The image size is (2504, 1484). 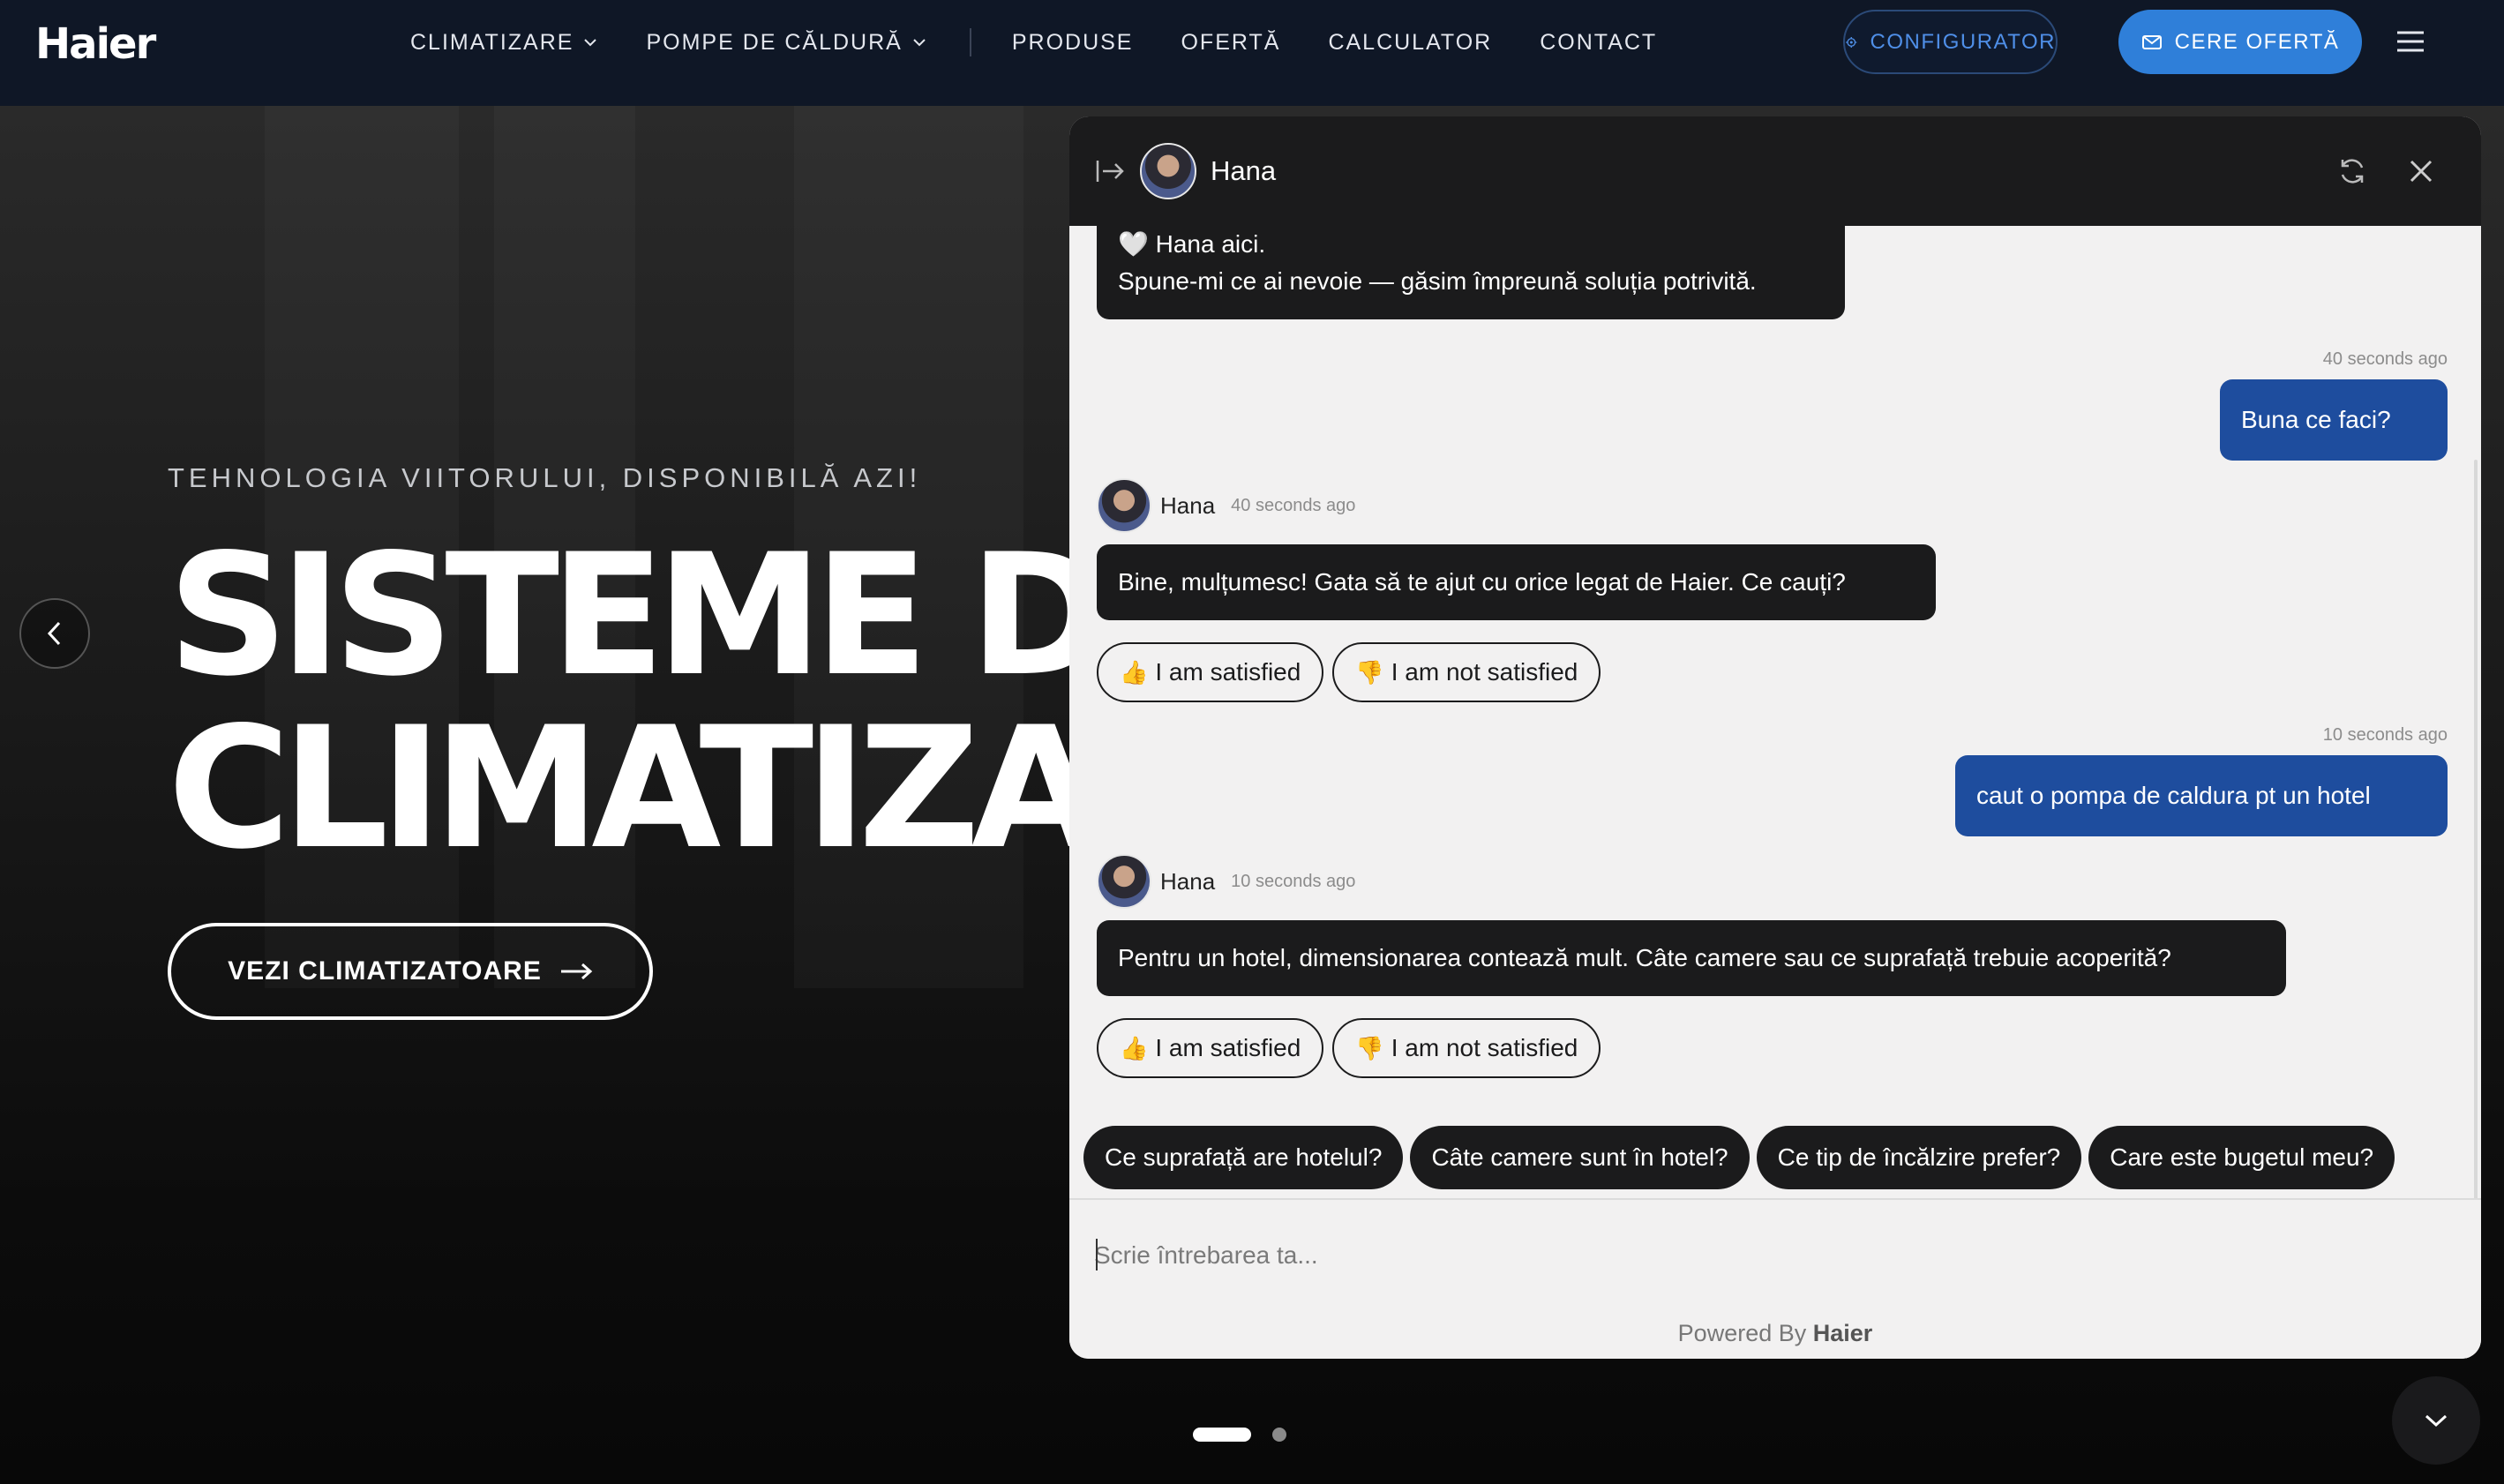 I want to click on chevron-left-icon, so click(x=54, y=633).